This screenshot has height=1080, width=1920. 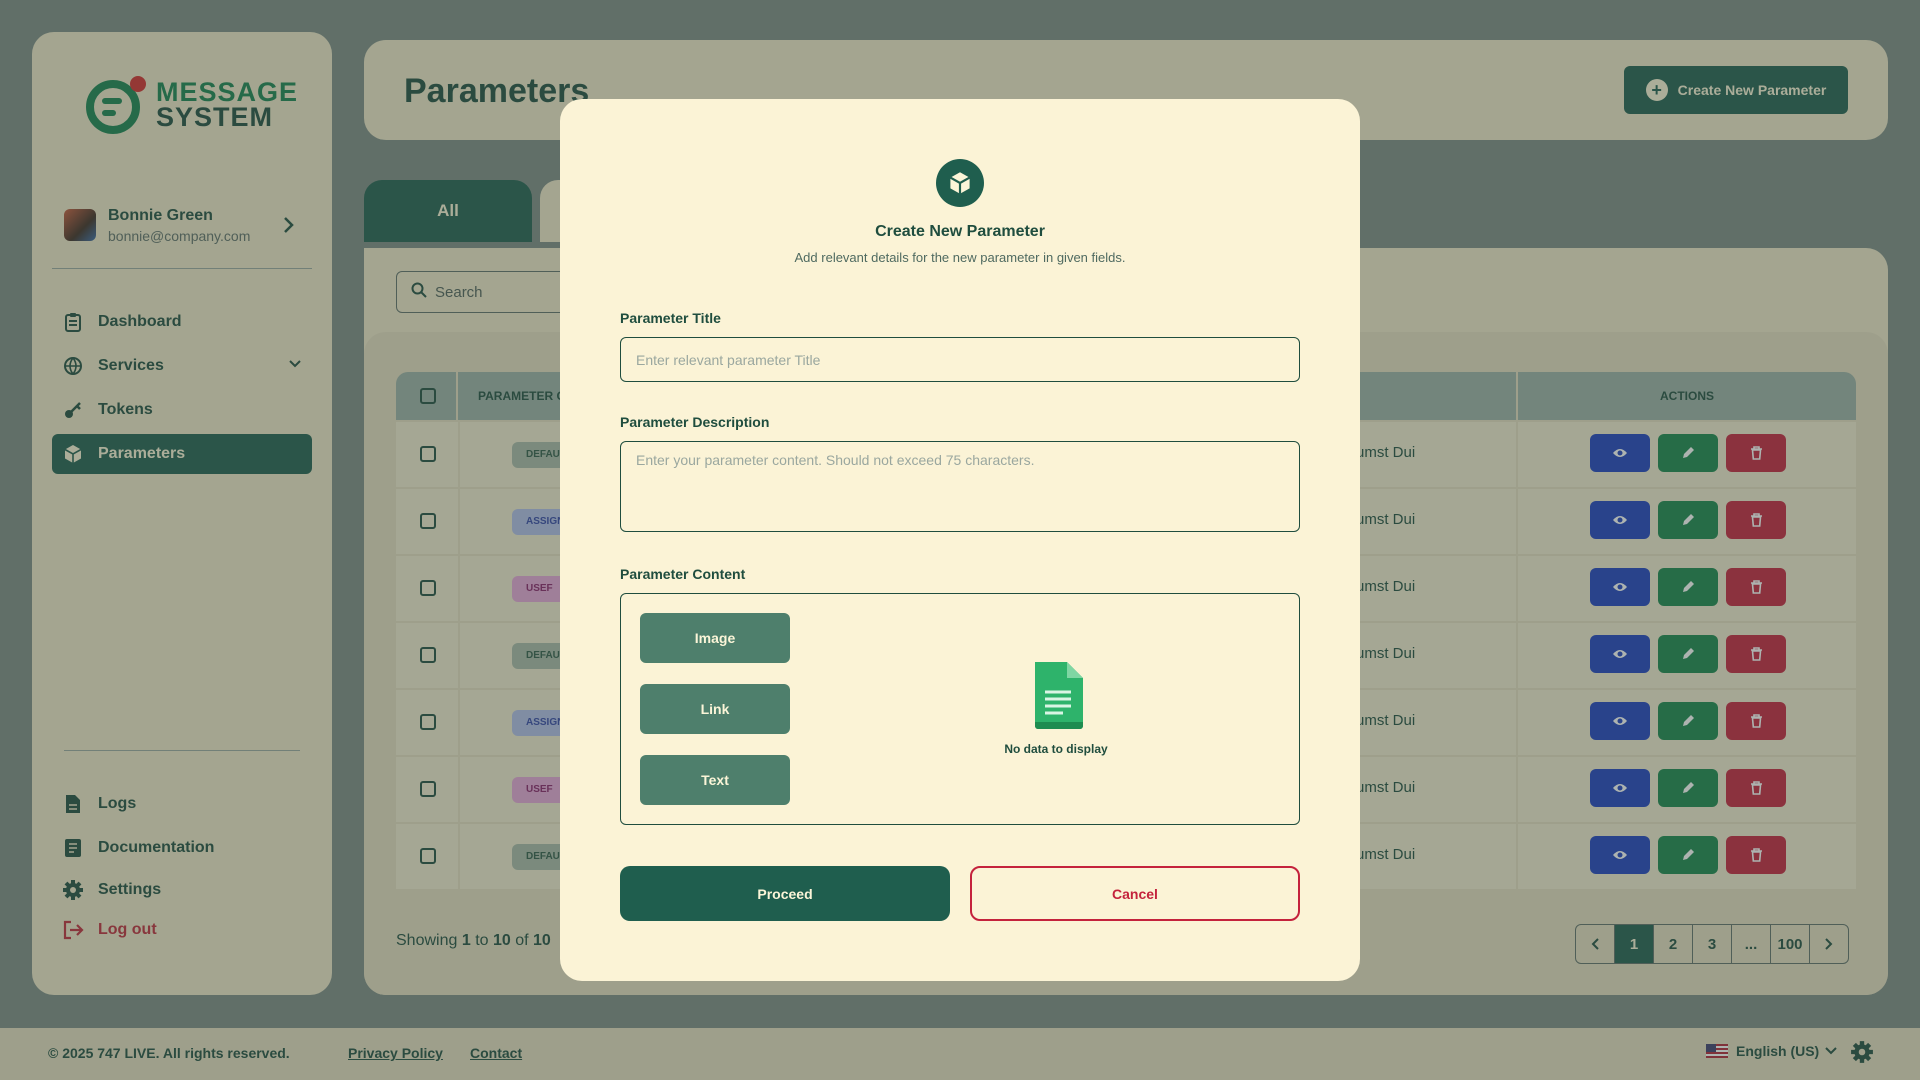 What do you see at coordinates (1135, 893) in the screenshot?
I see `cancel-button: Cancel` at bounding box center [1135, 893].